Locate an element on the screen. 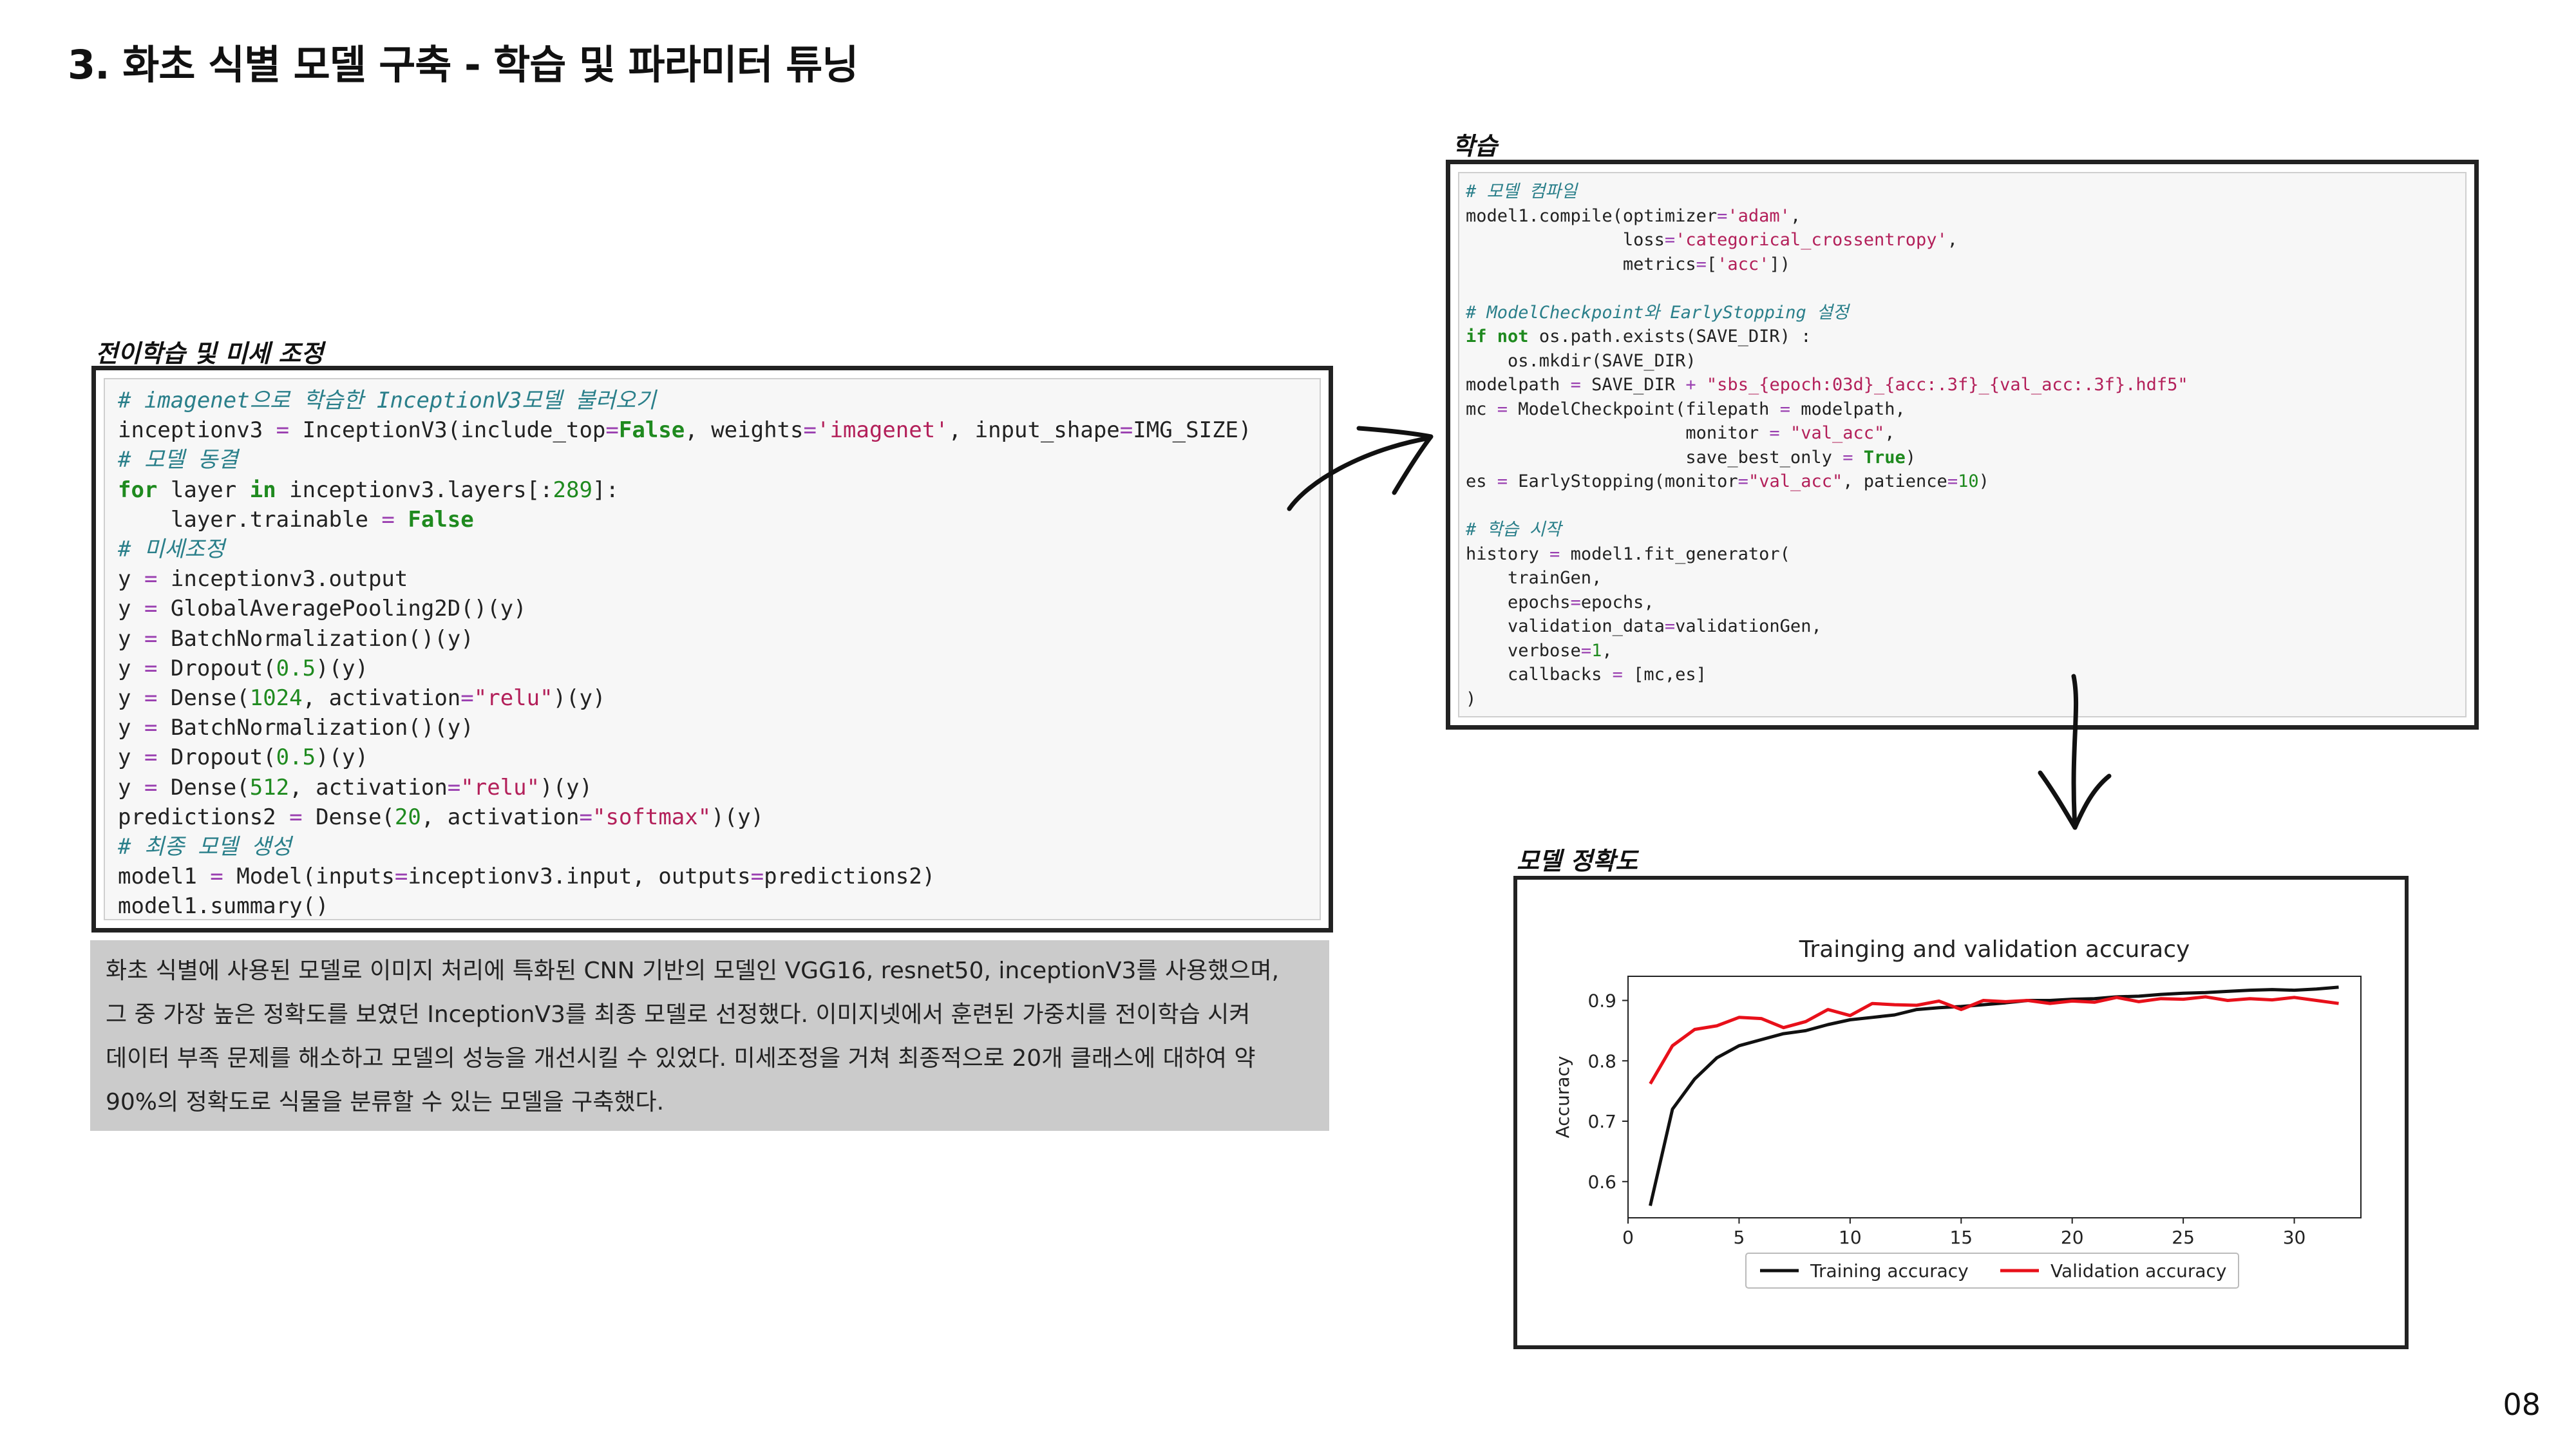 Image resolution: width=2576 pixels, height=1449 pixels. training-code-line: trainGen, is located at coordinates (1534, 578).